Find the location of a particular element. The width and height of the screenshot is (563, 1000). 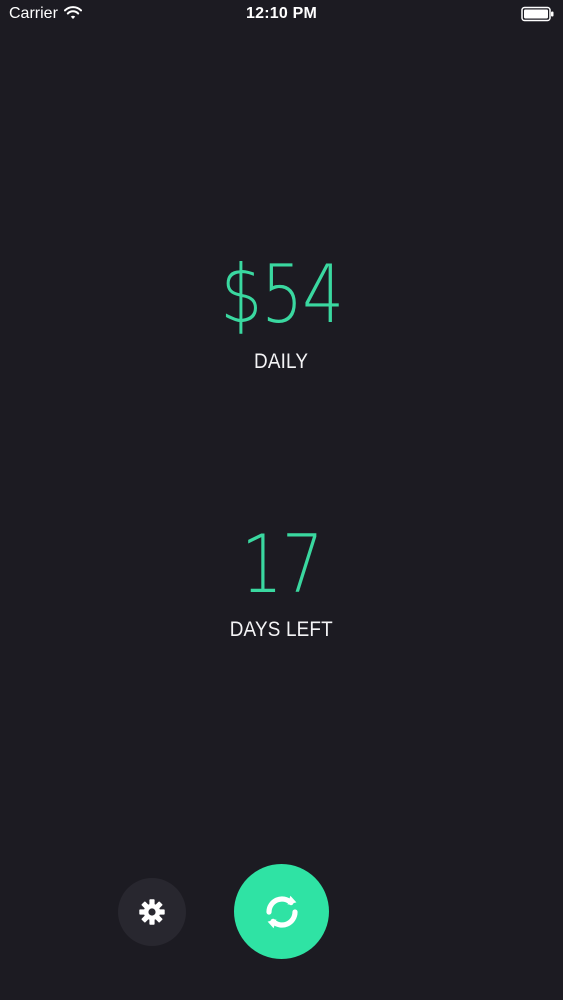

refresh-icon is located at coordinates (281, 911).